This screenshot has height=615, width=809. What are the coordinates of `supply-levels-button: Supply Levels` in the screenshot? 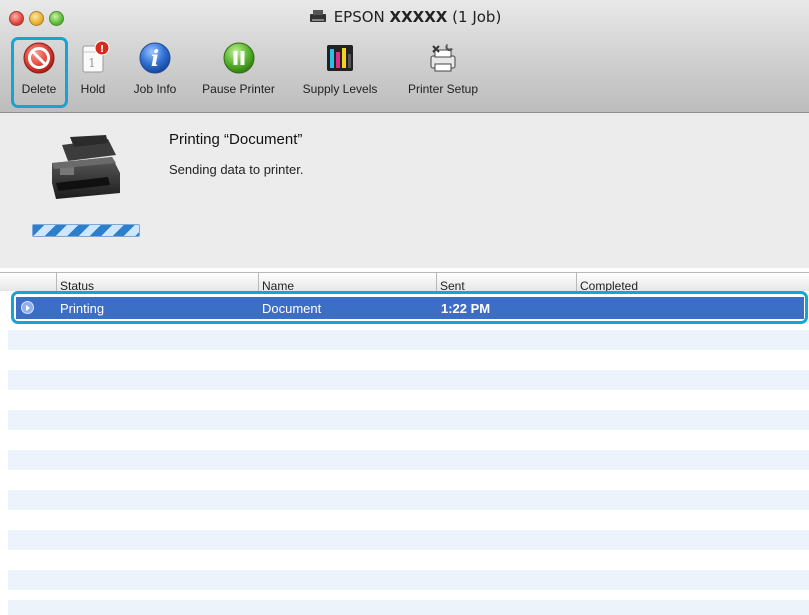 It's located at (340, 70).